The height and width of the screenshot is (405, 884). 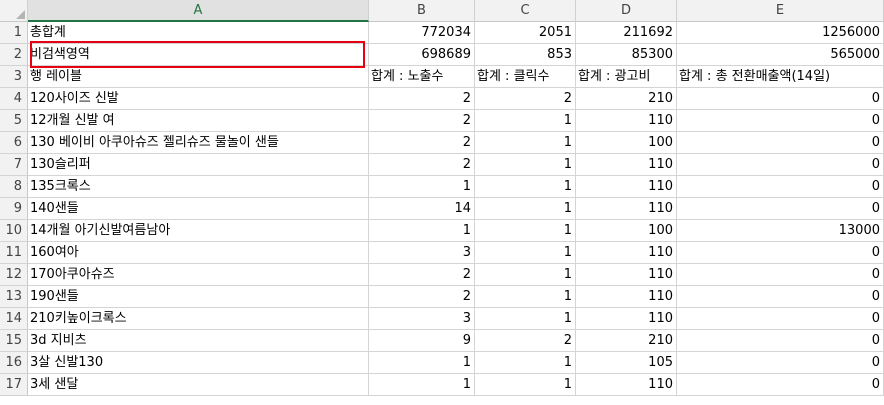 What do you see at coordinates (198, 121) in the screenshot?
I see `cell-a: 12개월 신발 여` at bounding box center [198, 121].